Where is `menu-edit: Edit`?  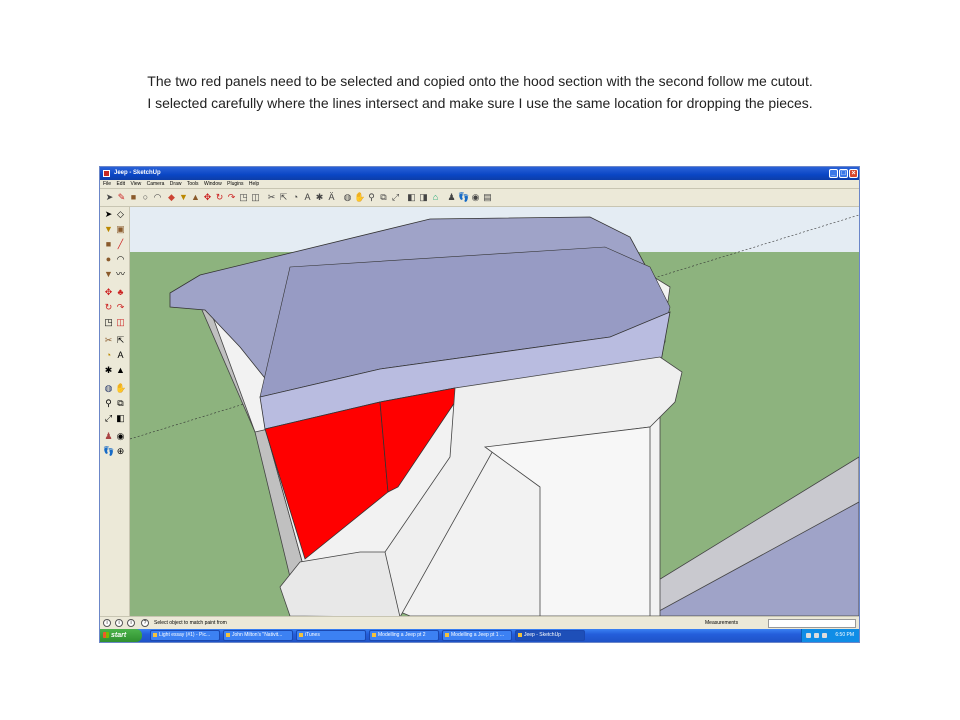
menu-edit: Edit is located at coordinates (120, 184).